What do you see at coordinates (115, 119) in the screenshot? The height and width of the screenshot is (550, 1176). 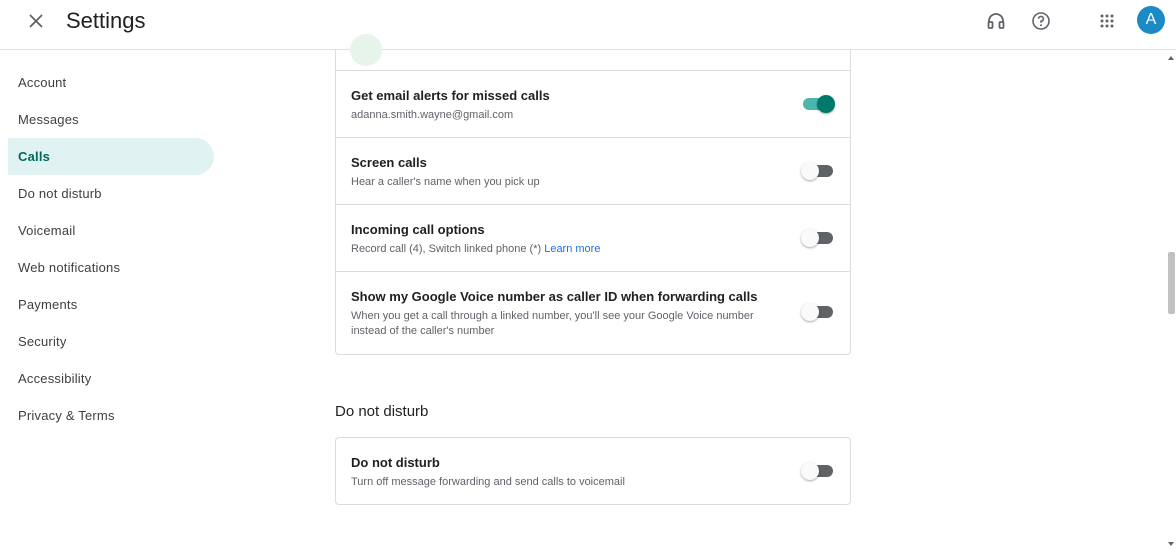 I see `sidebar-item-messages: Messages` at bounding box center [115, 119].